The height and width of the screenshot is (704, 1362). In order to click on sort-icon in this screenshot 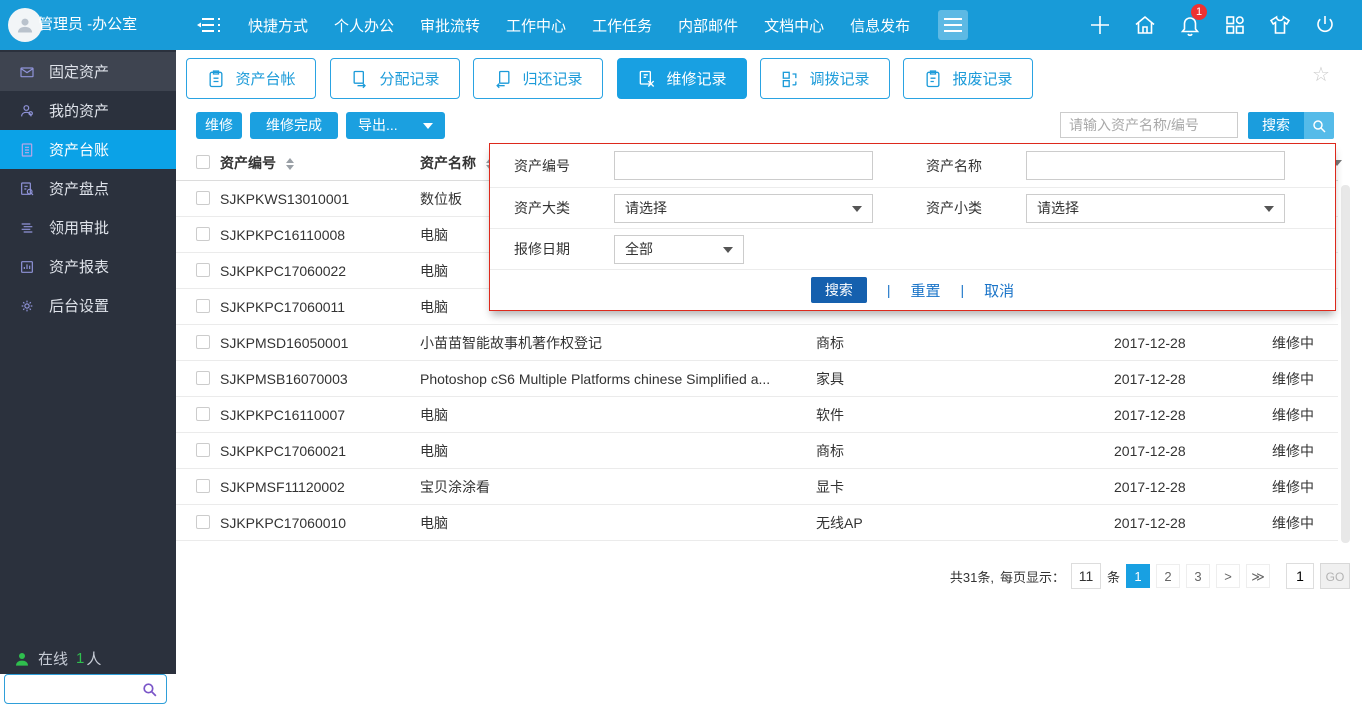, I will do `click(289, 164)`.